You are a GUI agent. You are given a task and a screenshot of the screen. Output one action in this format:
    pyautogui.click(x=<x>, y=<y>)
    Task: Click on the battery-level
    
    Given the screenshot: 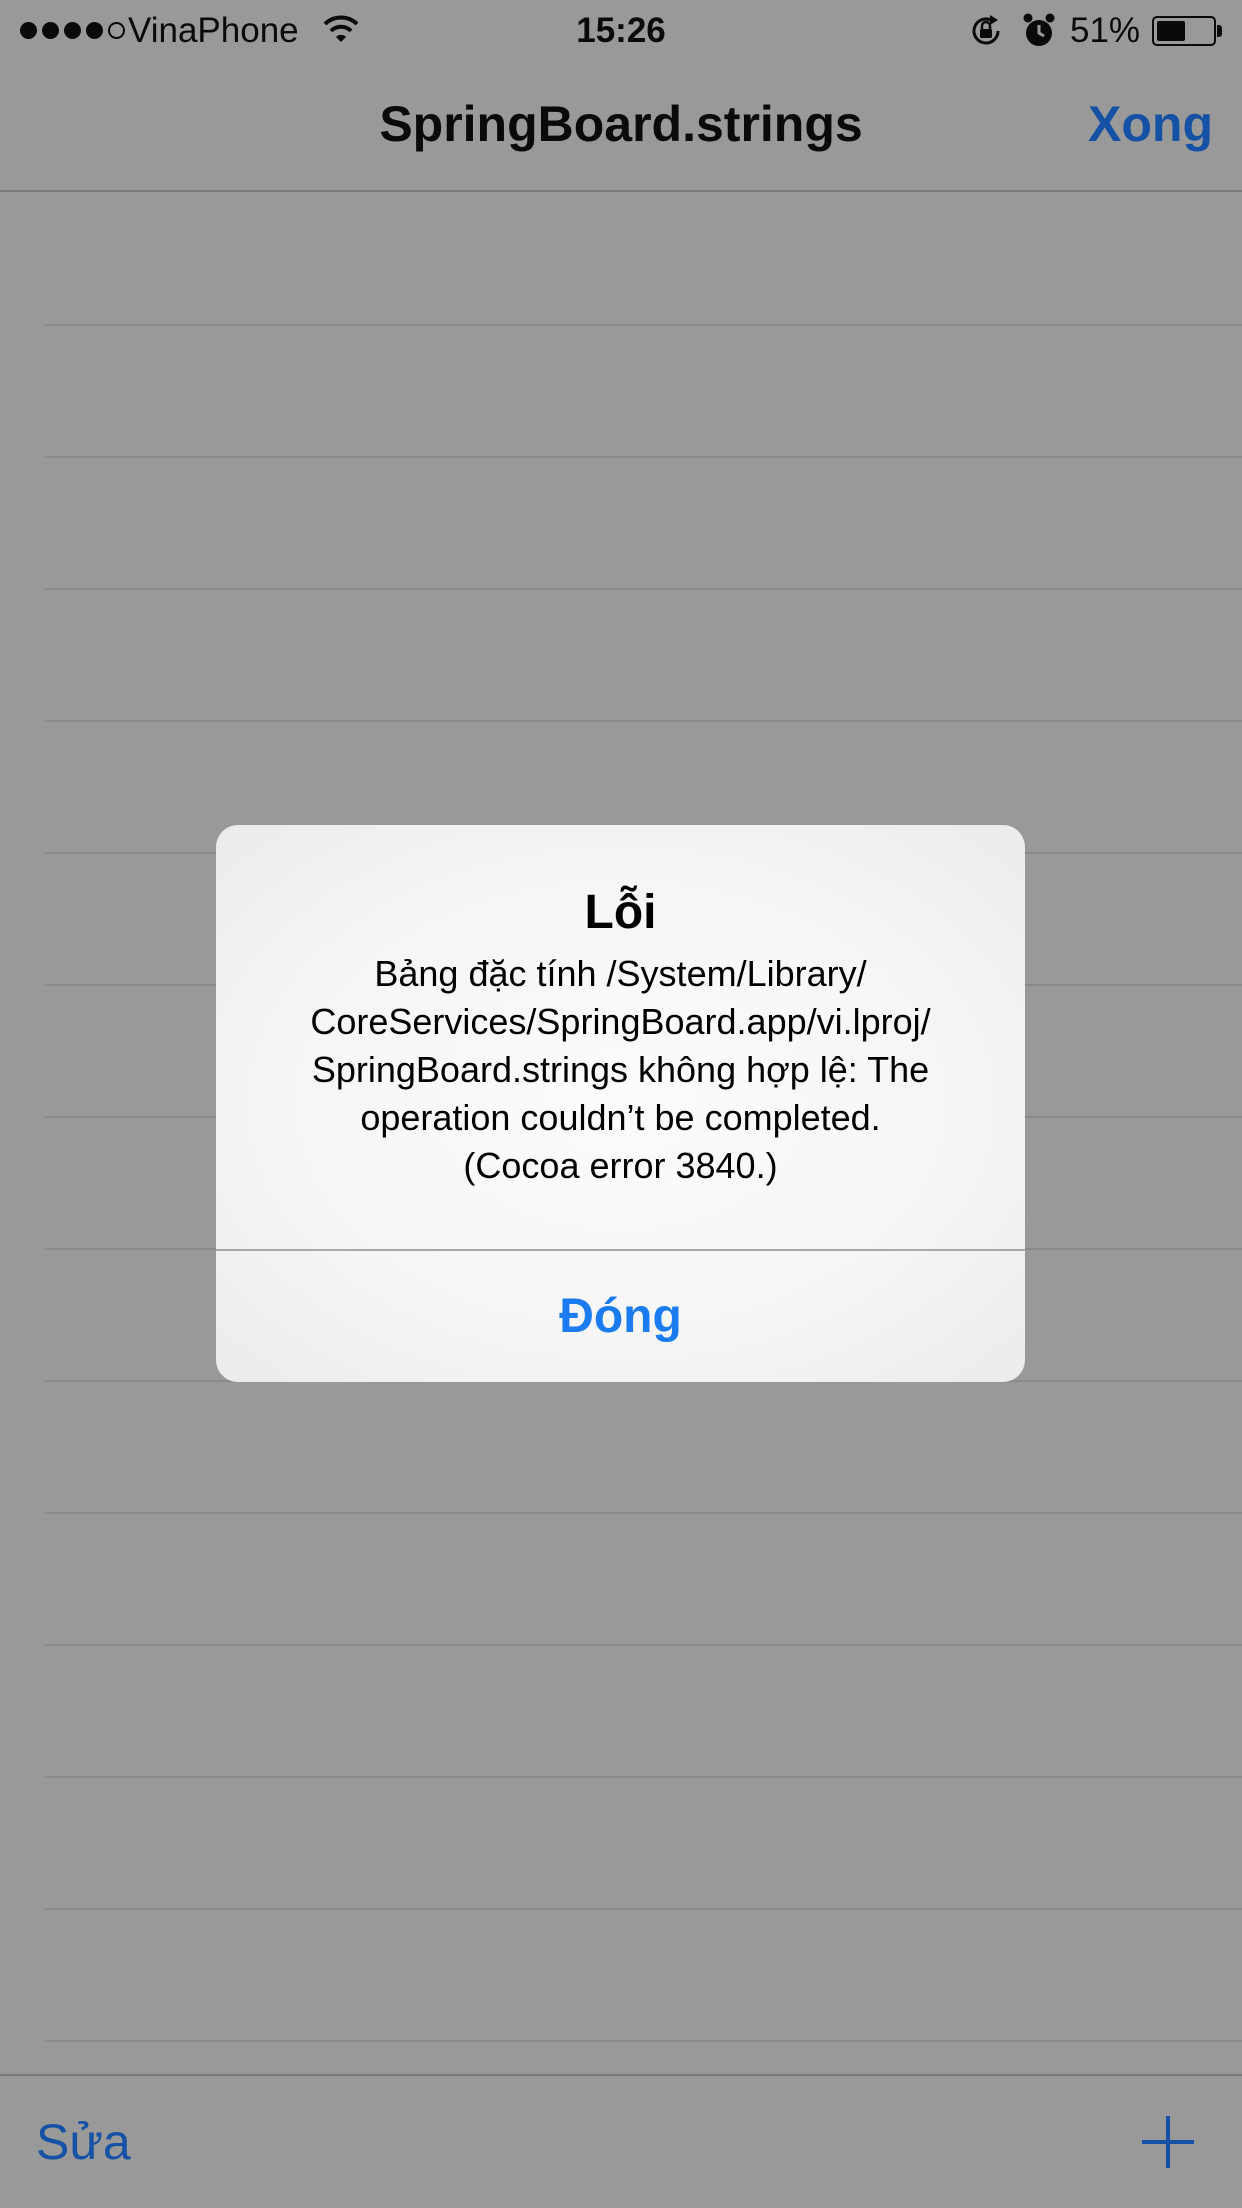 What is the action you would take?
    pyautogui.click(x=1171, y=31)
    